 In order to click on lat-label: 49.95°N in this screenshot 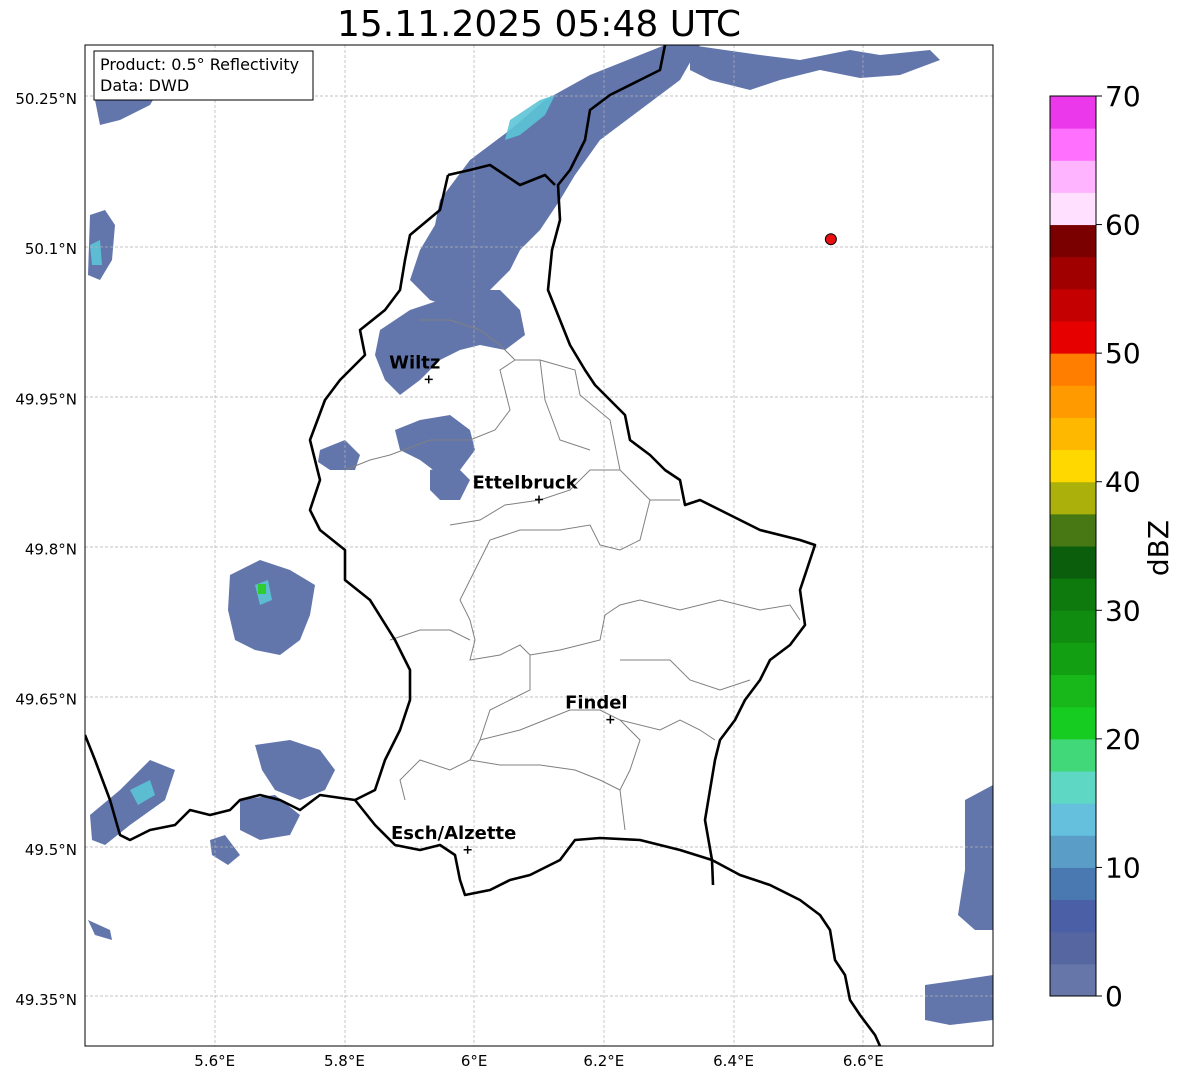, I will do `click(46, 399)`.